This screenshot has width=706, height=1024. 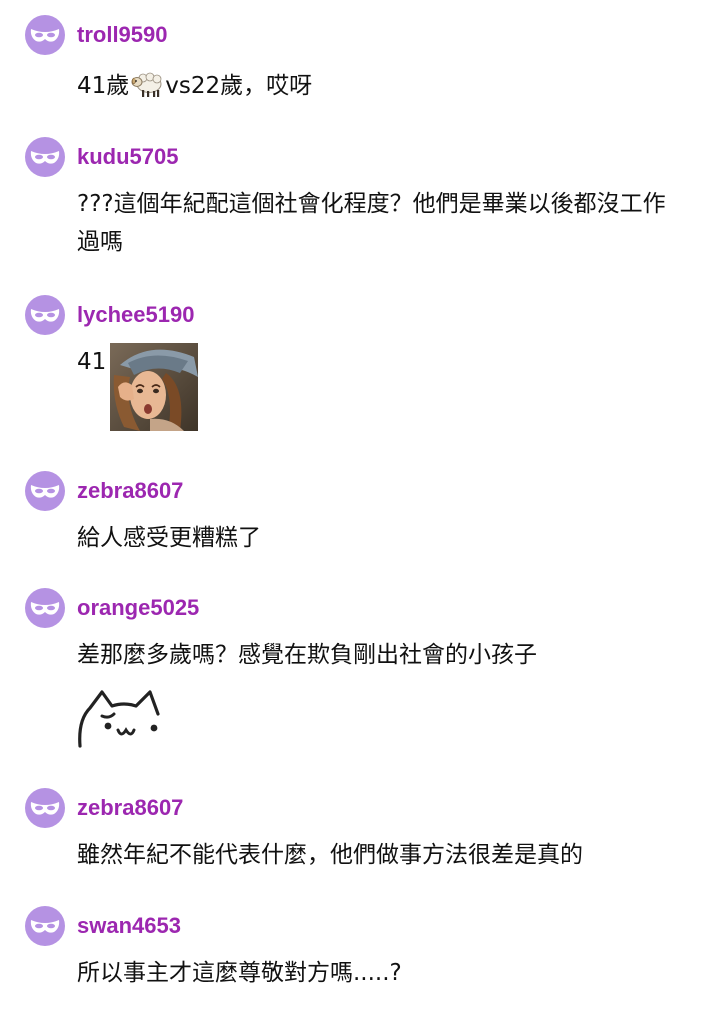 I want to click on comment-text: 所以事主才這麼尊敬對方嗎.....?, so click(x=239, y=973).